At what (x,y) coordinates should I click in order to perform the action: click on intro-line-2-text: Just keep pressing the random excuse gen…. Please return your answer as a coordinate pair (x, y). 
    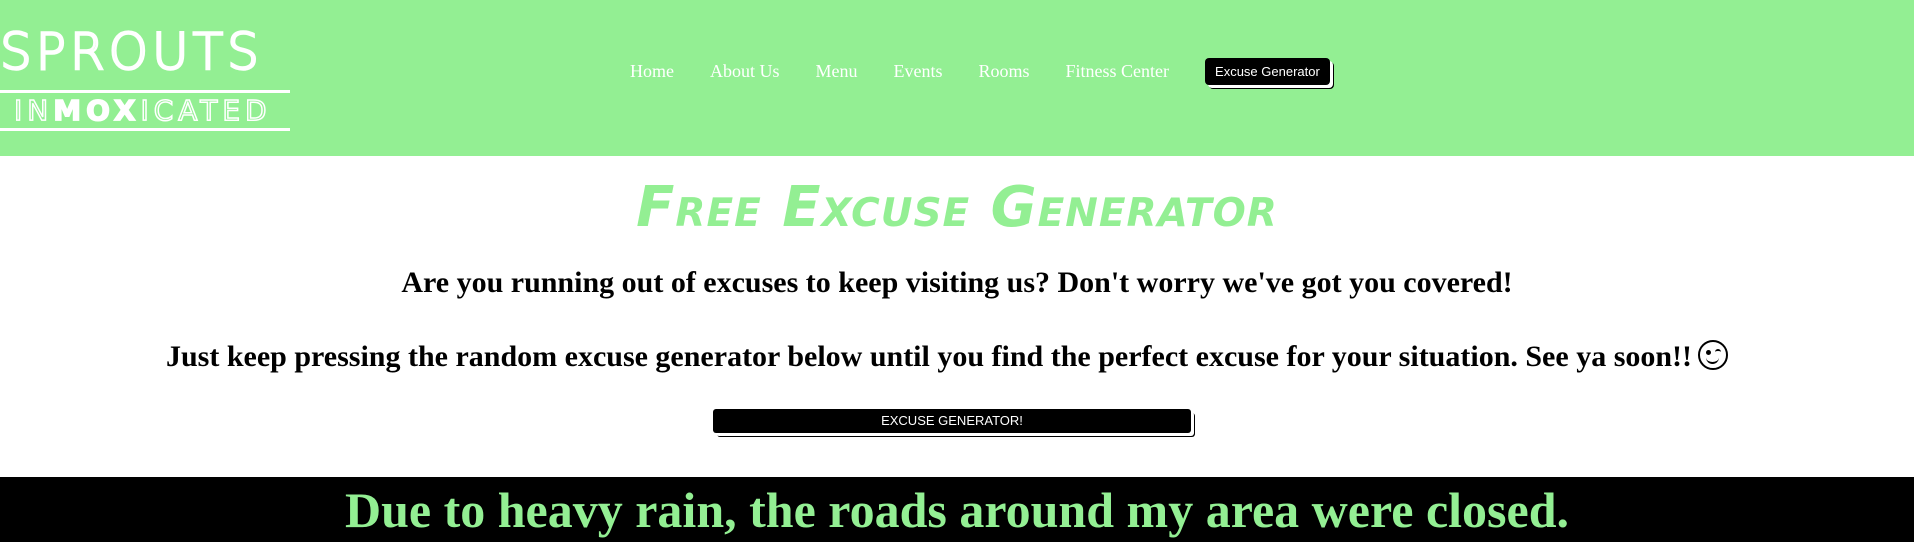
    Looking at the image, I should click on (929, 356).